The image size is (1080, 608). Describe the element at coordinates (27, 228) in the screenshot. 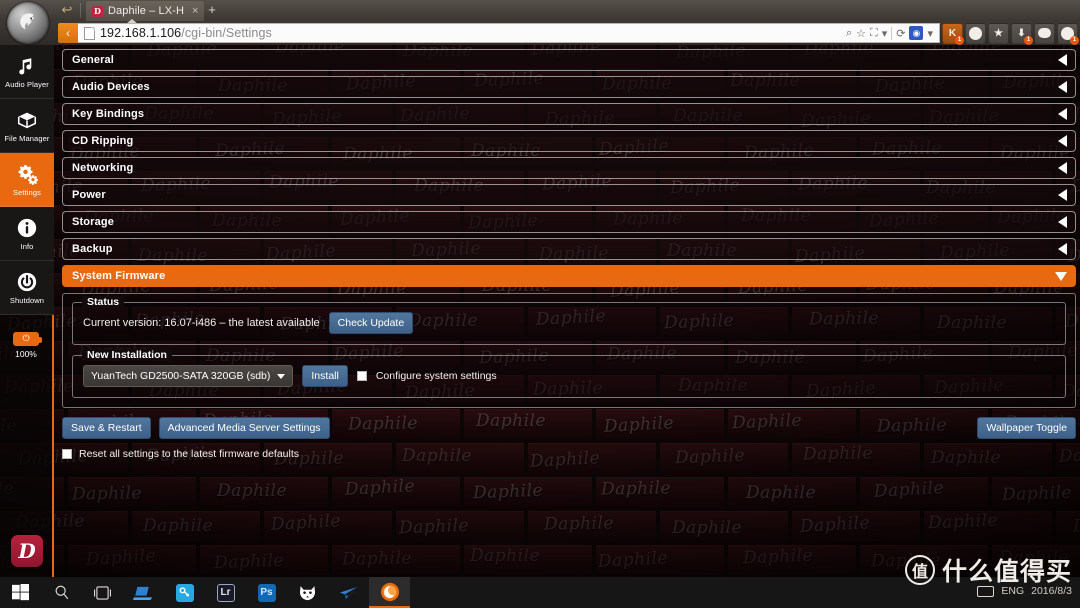

I see `info-circle-icon` at that location.